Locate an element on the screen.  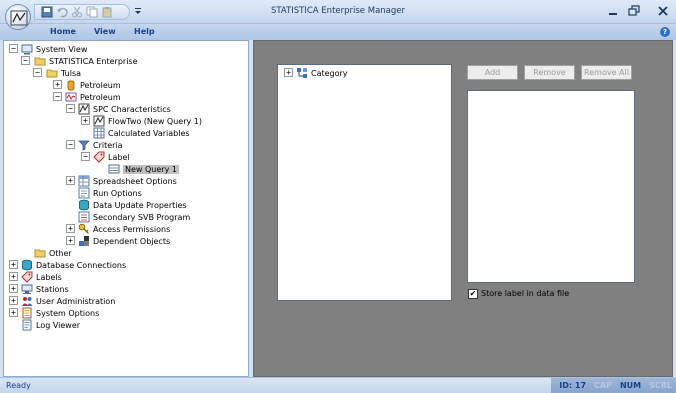
tree-item-stations: Stations is located at coordinates (45, 289).